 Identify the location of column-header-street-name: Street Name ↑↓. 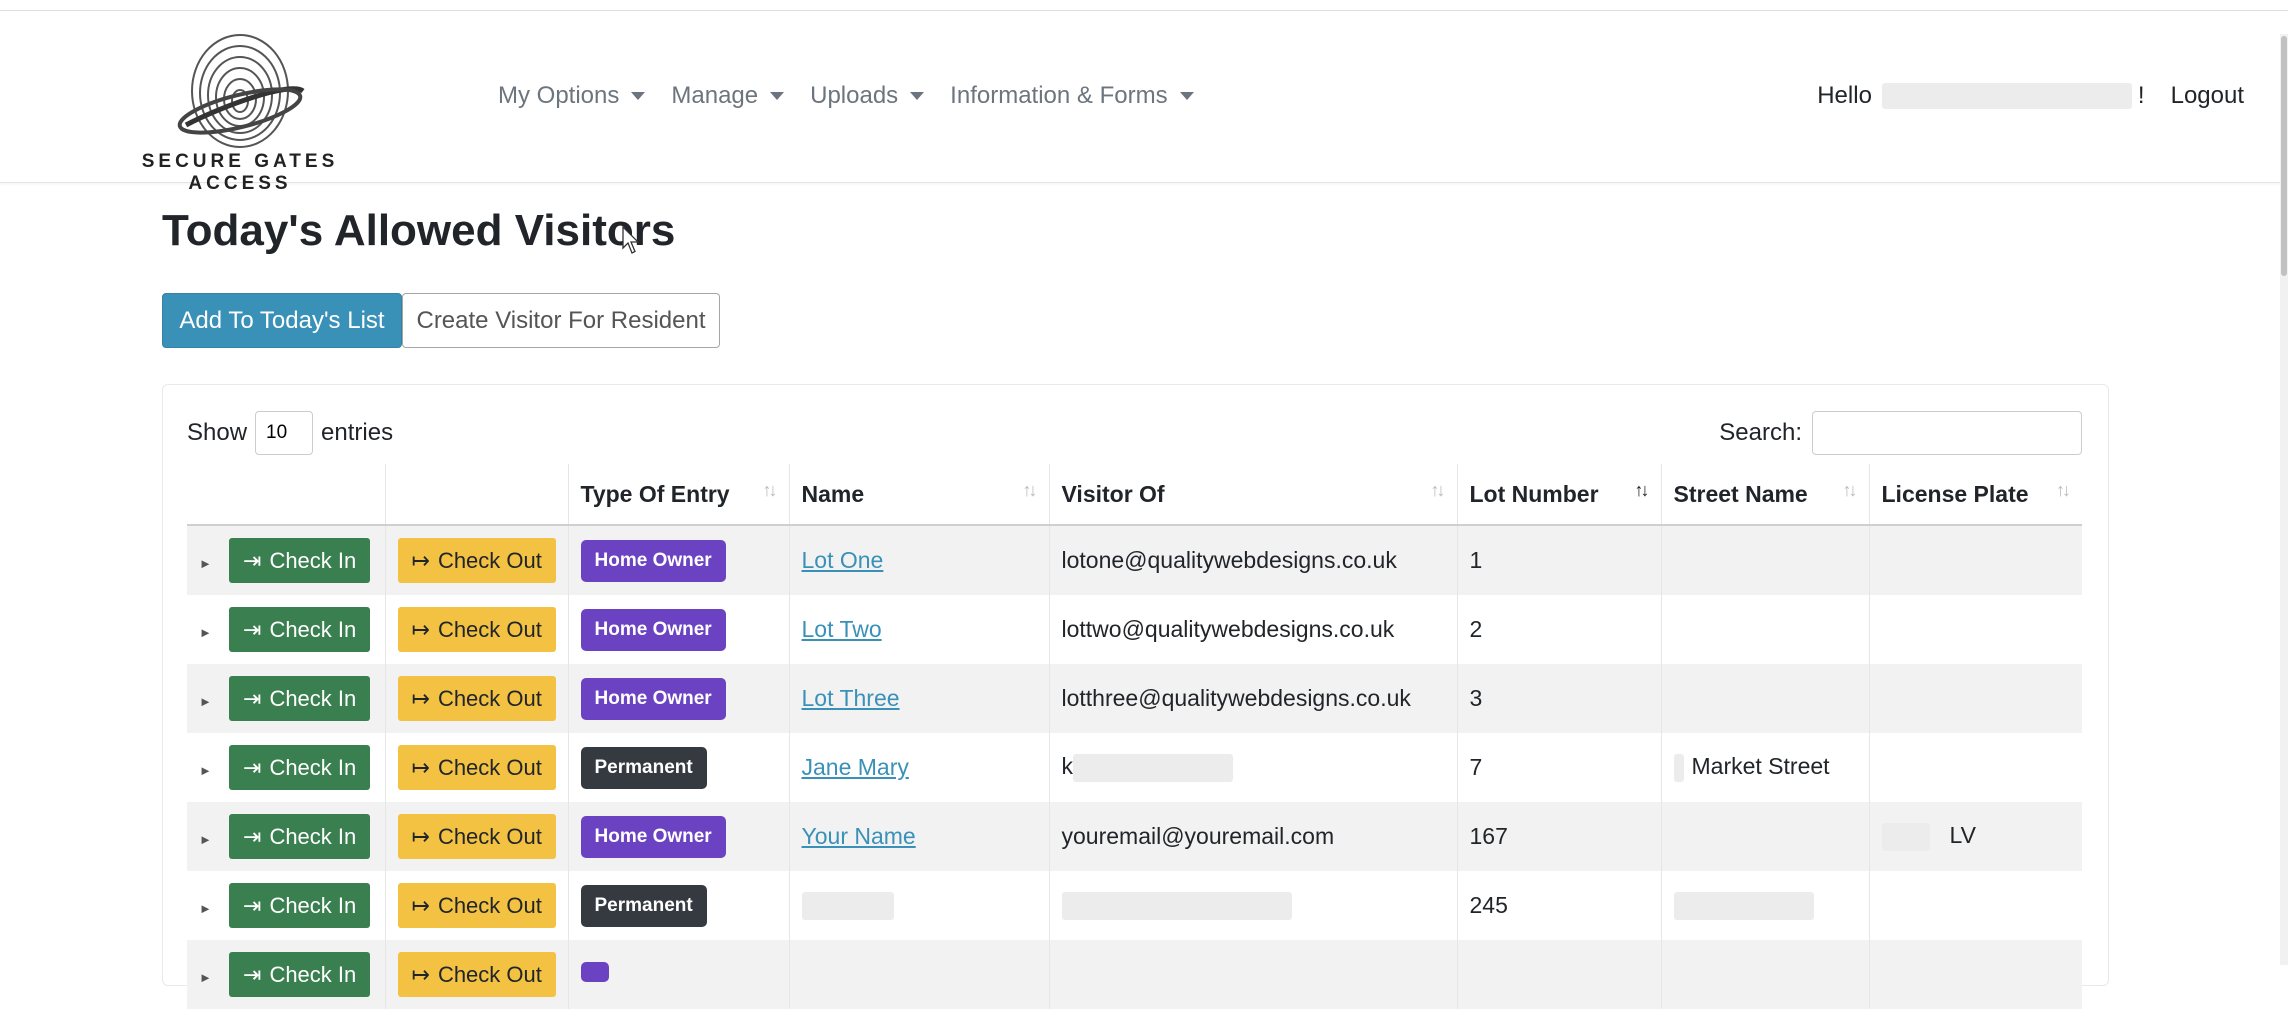
(1765, 495).